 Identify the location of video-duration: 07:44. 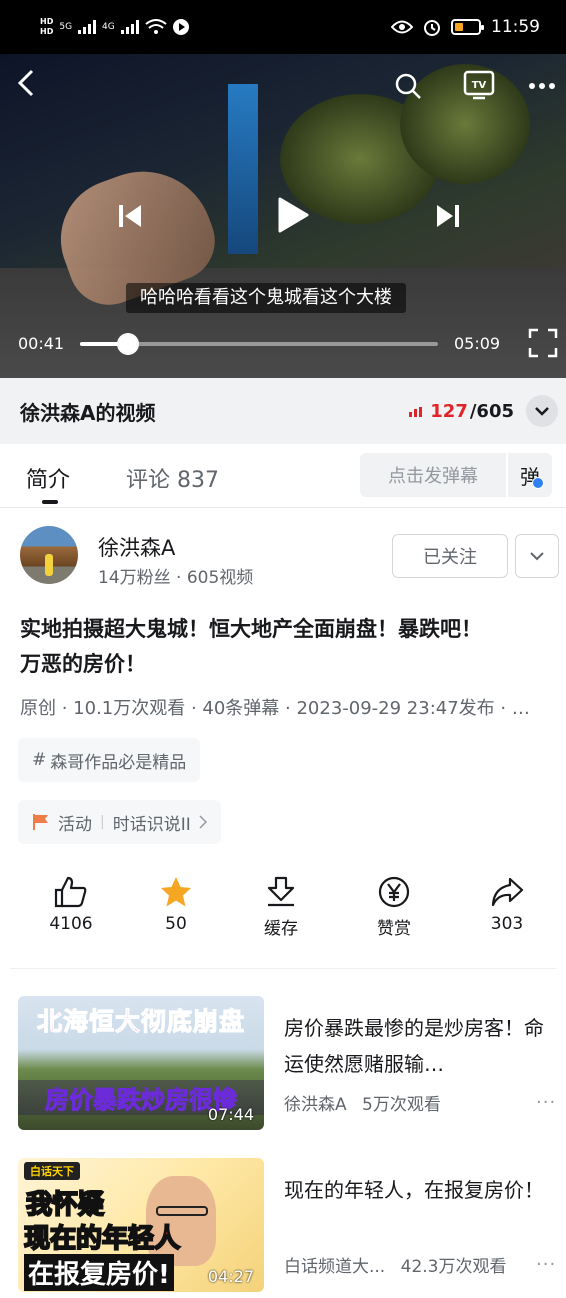
(230, 1114).